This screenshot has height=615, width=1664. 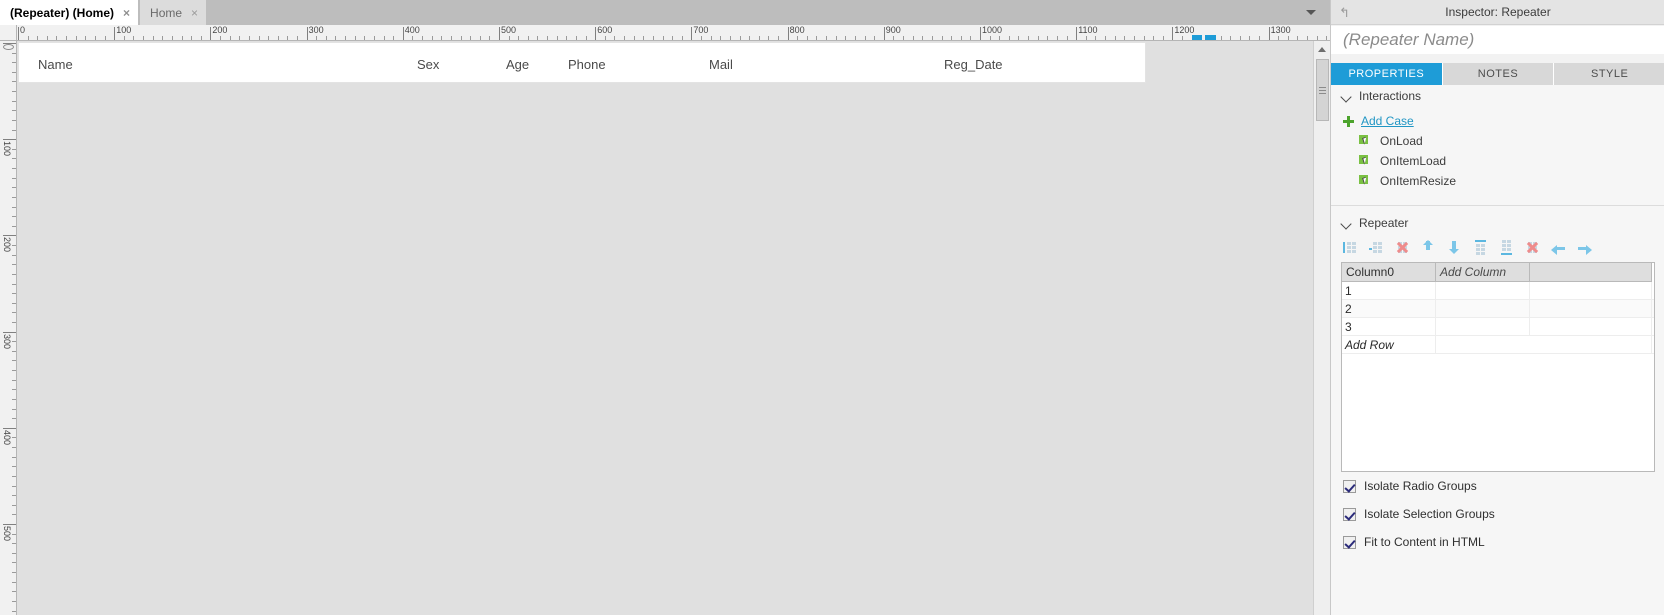 I want to click on tab-properties: PROPERTIES, so click(x=1387, y=74).